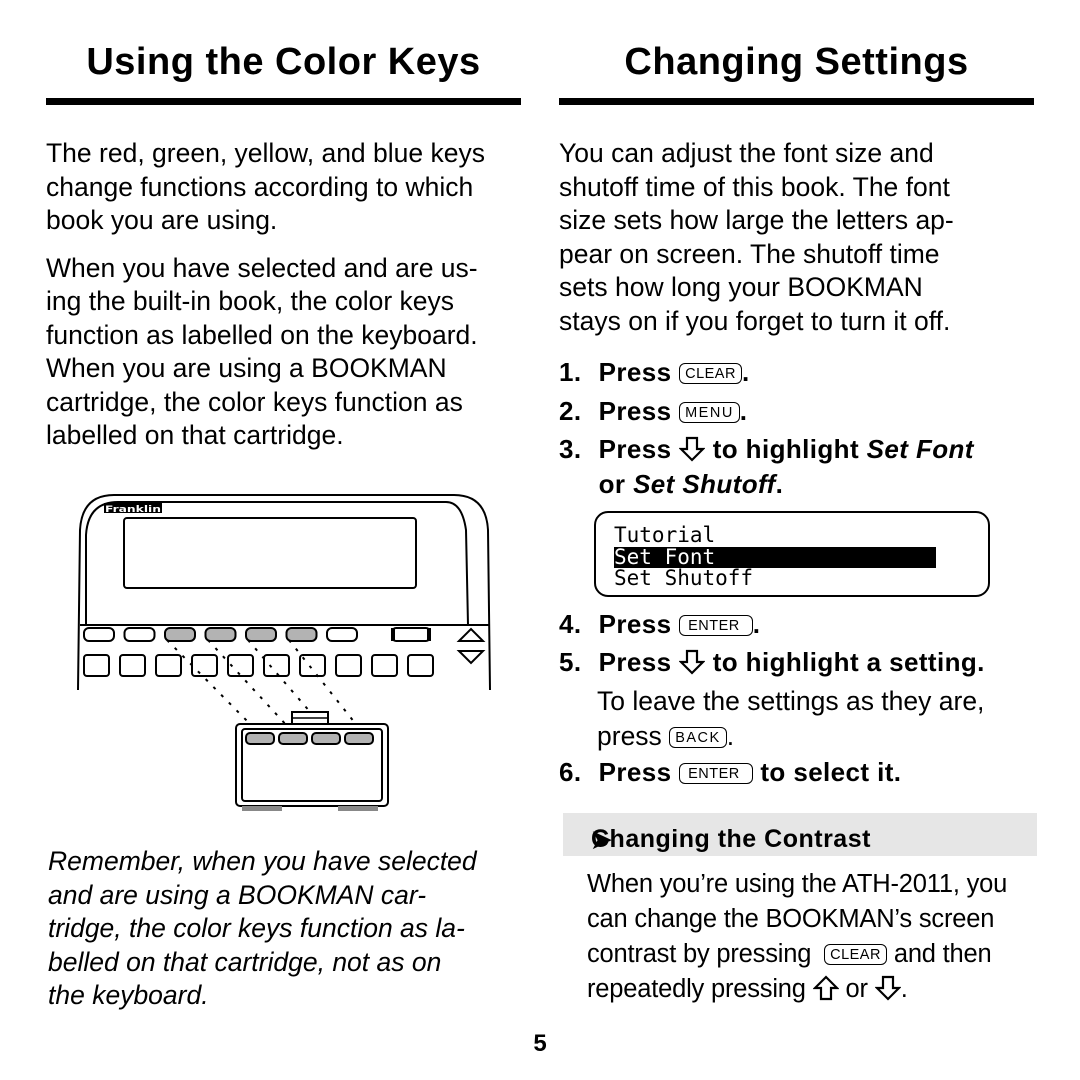 The height and width of the screenshot is (1080, 1080). Describe the element at coordinates (684, 578) in the screenshot. I see `screen-menu-item: Set Shutoff` at that location.